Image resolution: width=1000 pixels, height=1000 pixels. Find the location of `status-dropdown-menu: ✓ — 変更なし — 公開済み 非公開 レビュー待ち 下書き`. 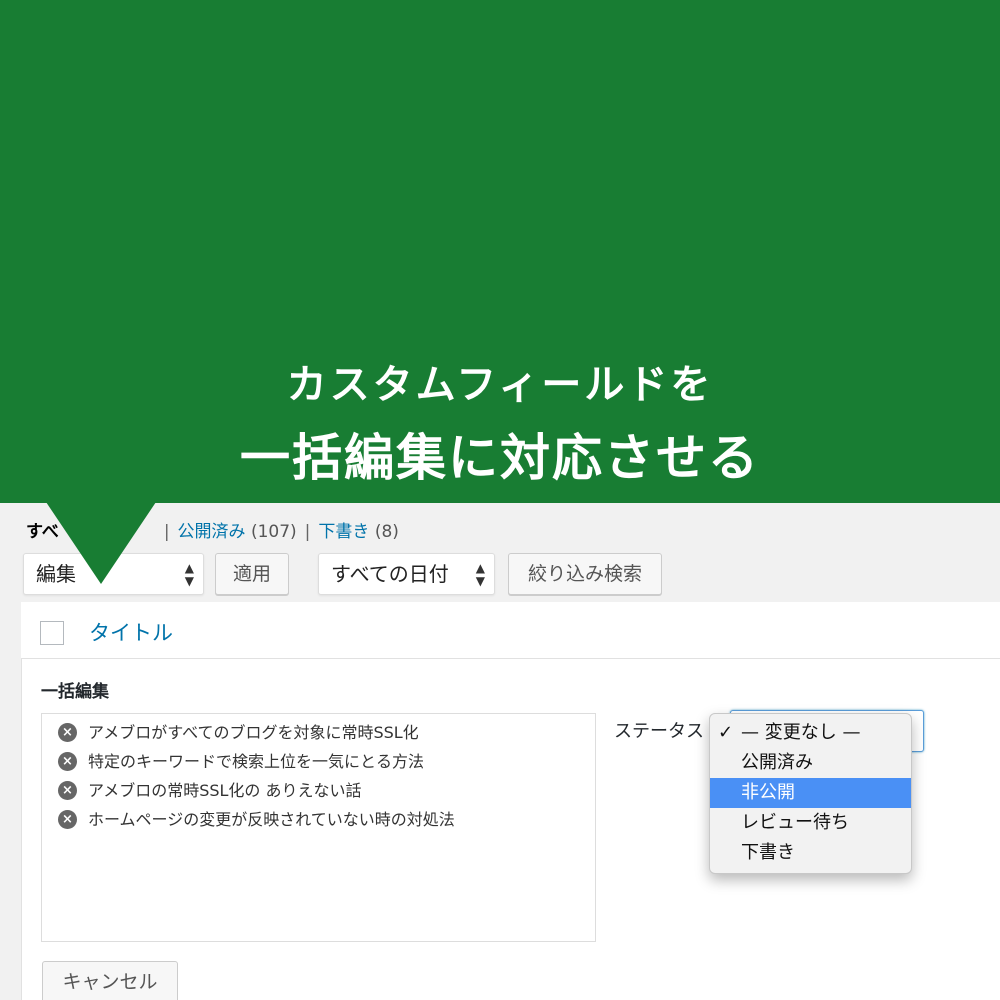

status-dropdown-menu: ✓ — 変更なし — 公開済み 非公開 レビュー待ち 下書き is located at coordinates (810, 793).